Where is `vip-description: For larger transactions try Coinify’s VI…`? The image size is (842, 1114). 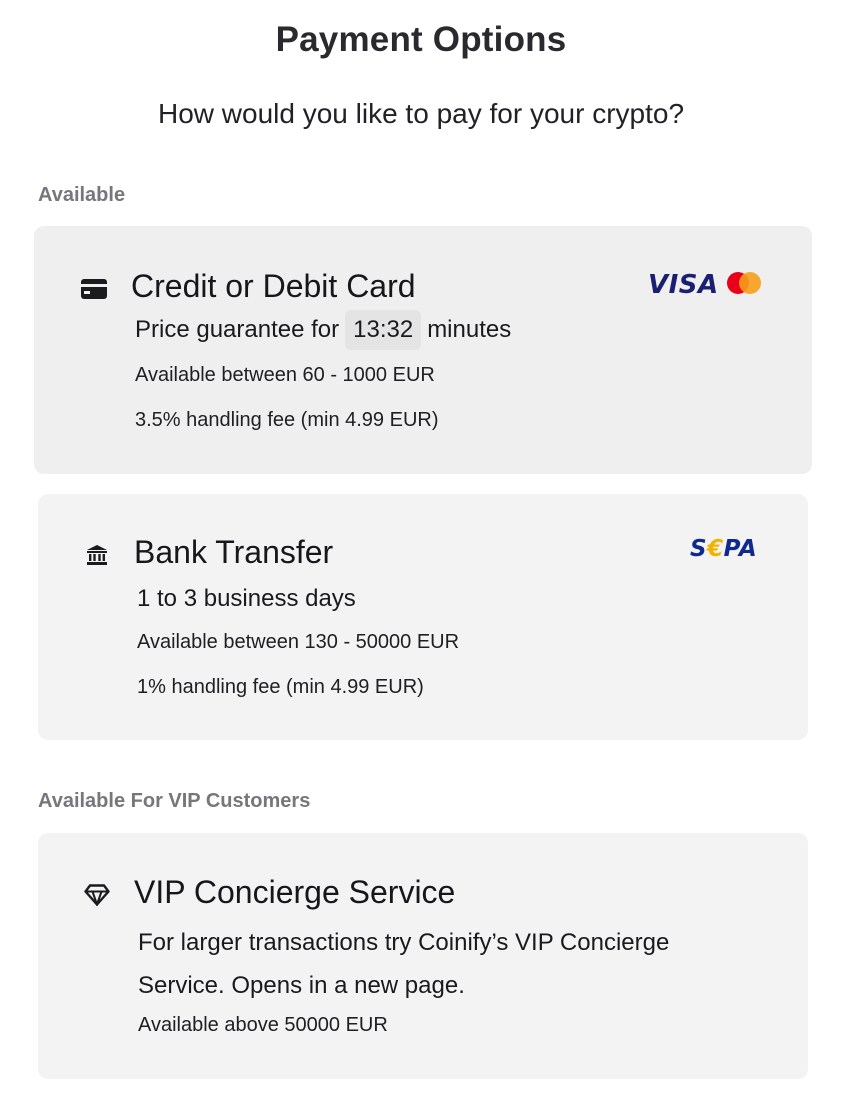
vip-description: For larger transactions try Coinify’s VI… is located at coordinates (404, 964).